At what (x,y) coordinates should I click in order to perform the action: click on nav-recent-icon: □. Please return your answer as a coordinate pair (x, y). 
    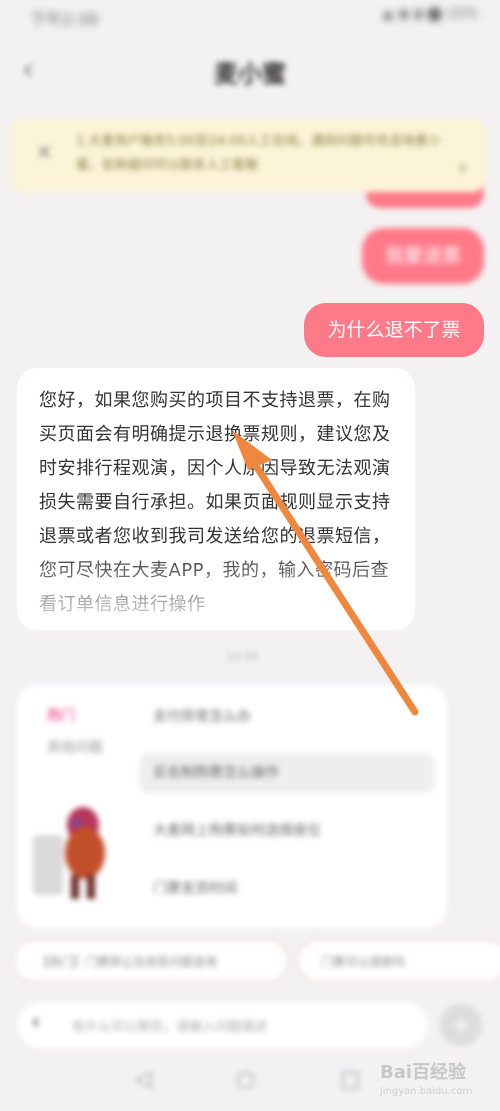
    Looking at the image, I should click on (350, 1079).